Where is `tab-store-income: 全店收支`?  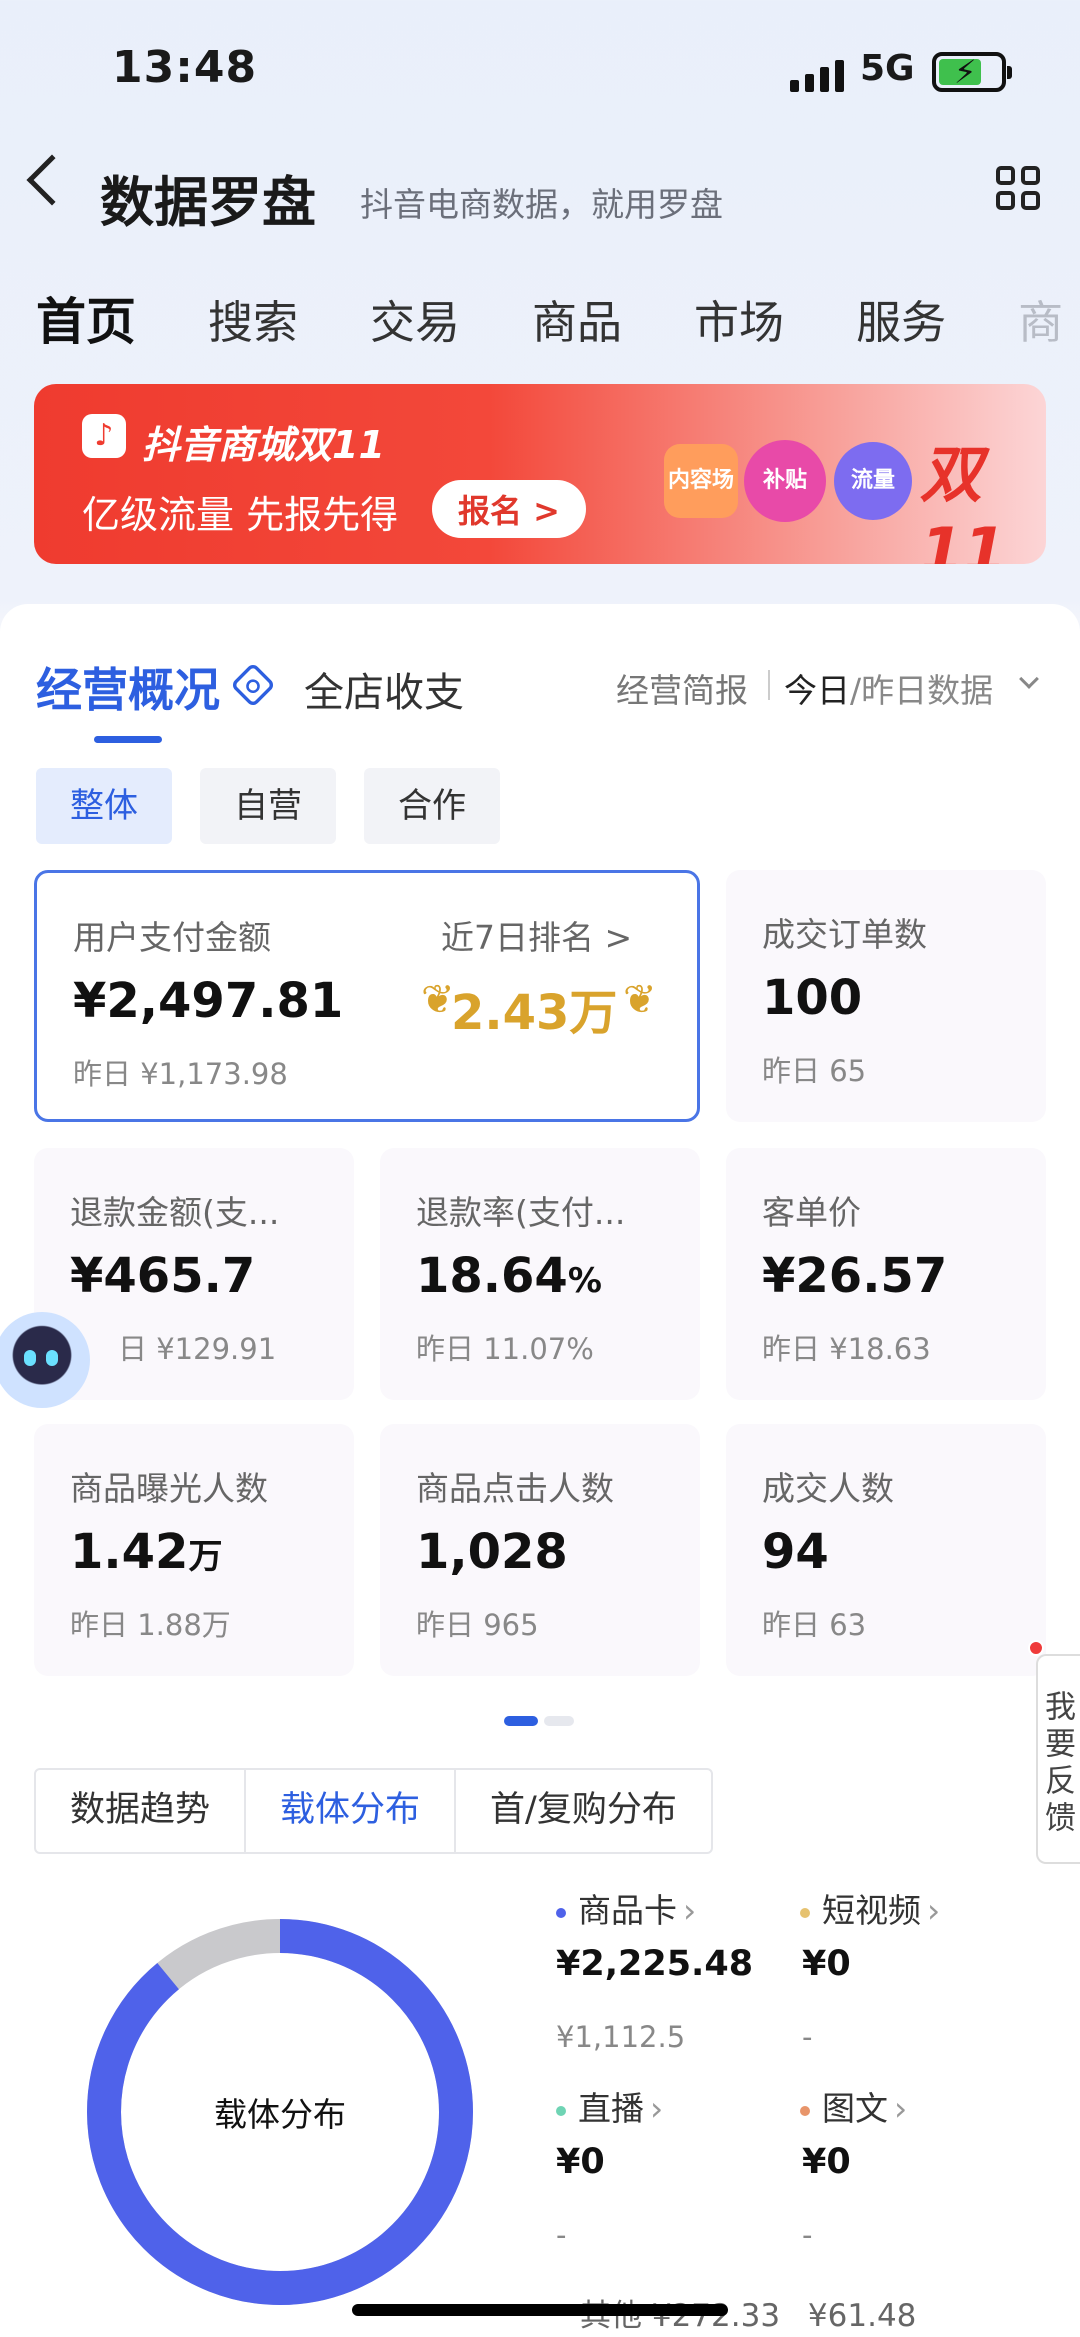 tab-store-income: 全店收支 is located at coordinates (384, 689).